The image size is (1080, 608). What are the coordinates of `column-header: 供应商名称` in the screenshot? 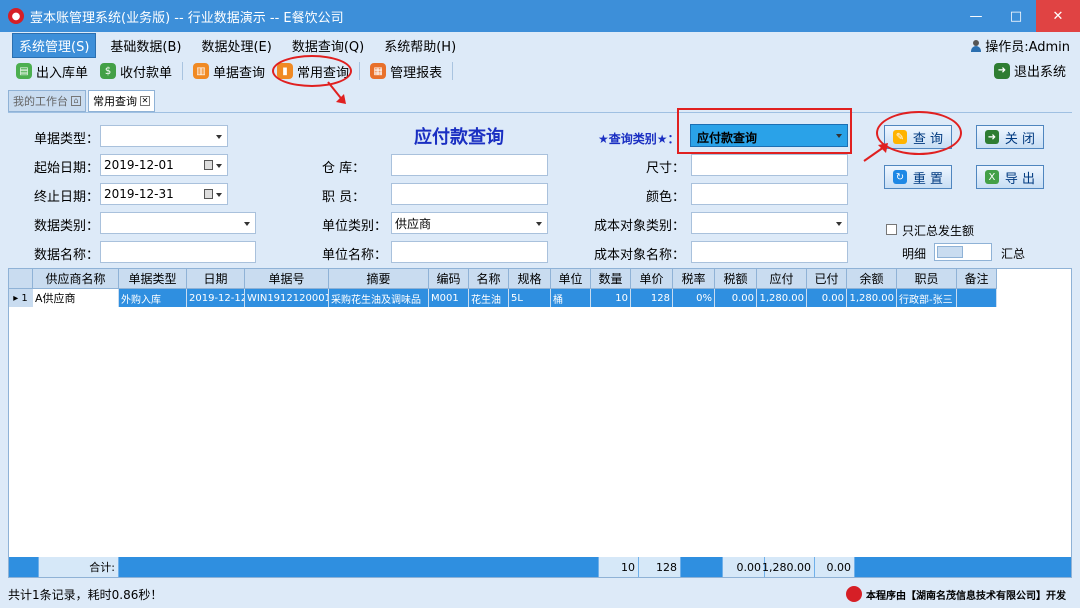 It's located at (76, 279).